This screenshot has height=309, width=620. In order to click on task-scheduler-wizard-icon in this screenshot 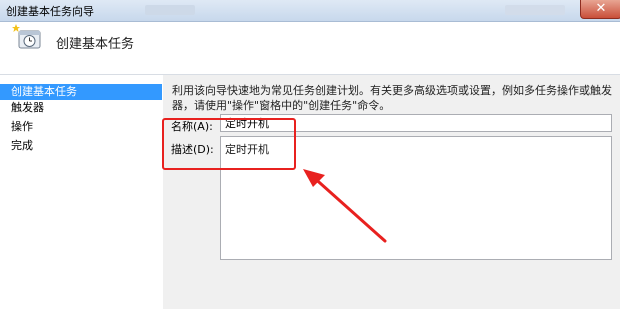, I will do `click(26, 36)`.